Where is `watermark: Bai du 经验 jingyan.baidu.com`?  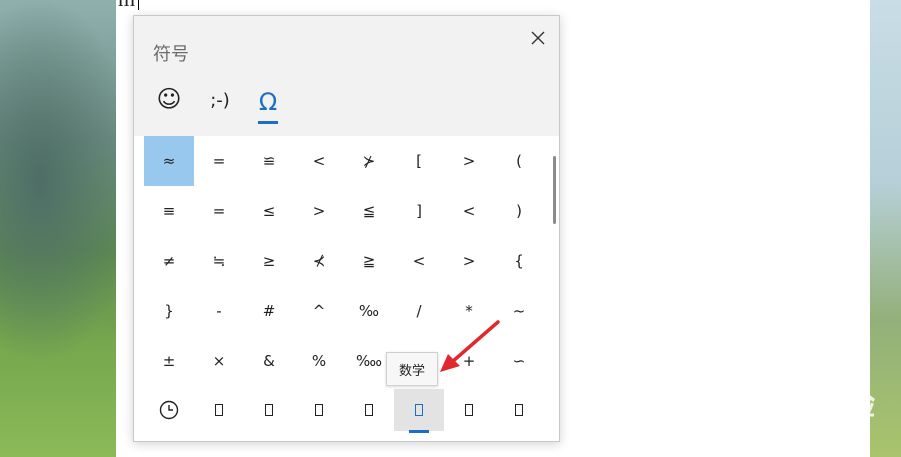
watermark: Bai du 经验 jingyan.baidu.com is located at coordinates (783, 407).